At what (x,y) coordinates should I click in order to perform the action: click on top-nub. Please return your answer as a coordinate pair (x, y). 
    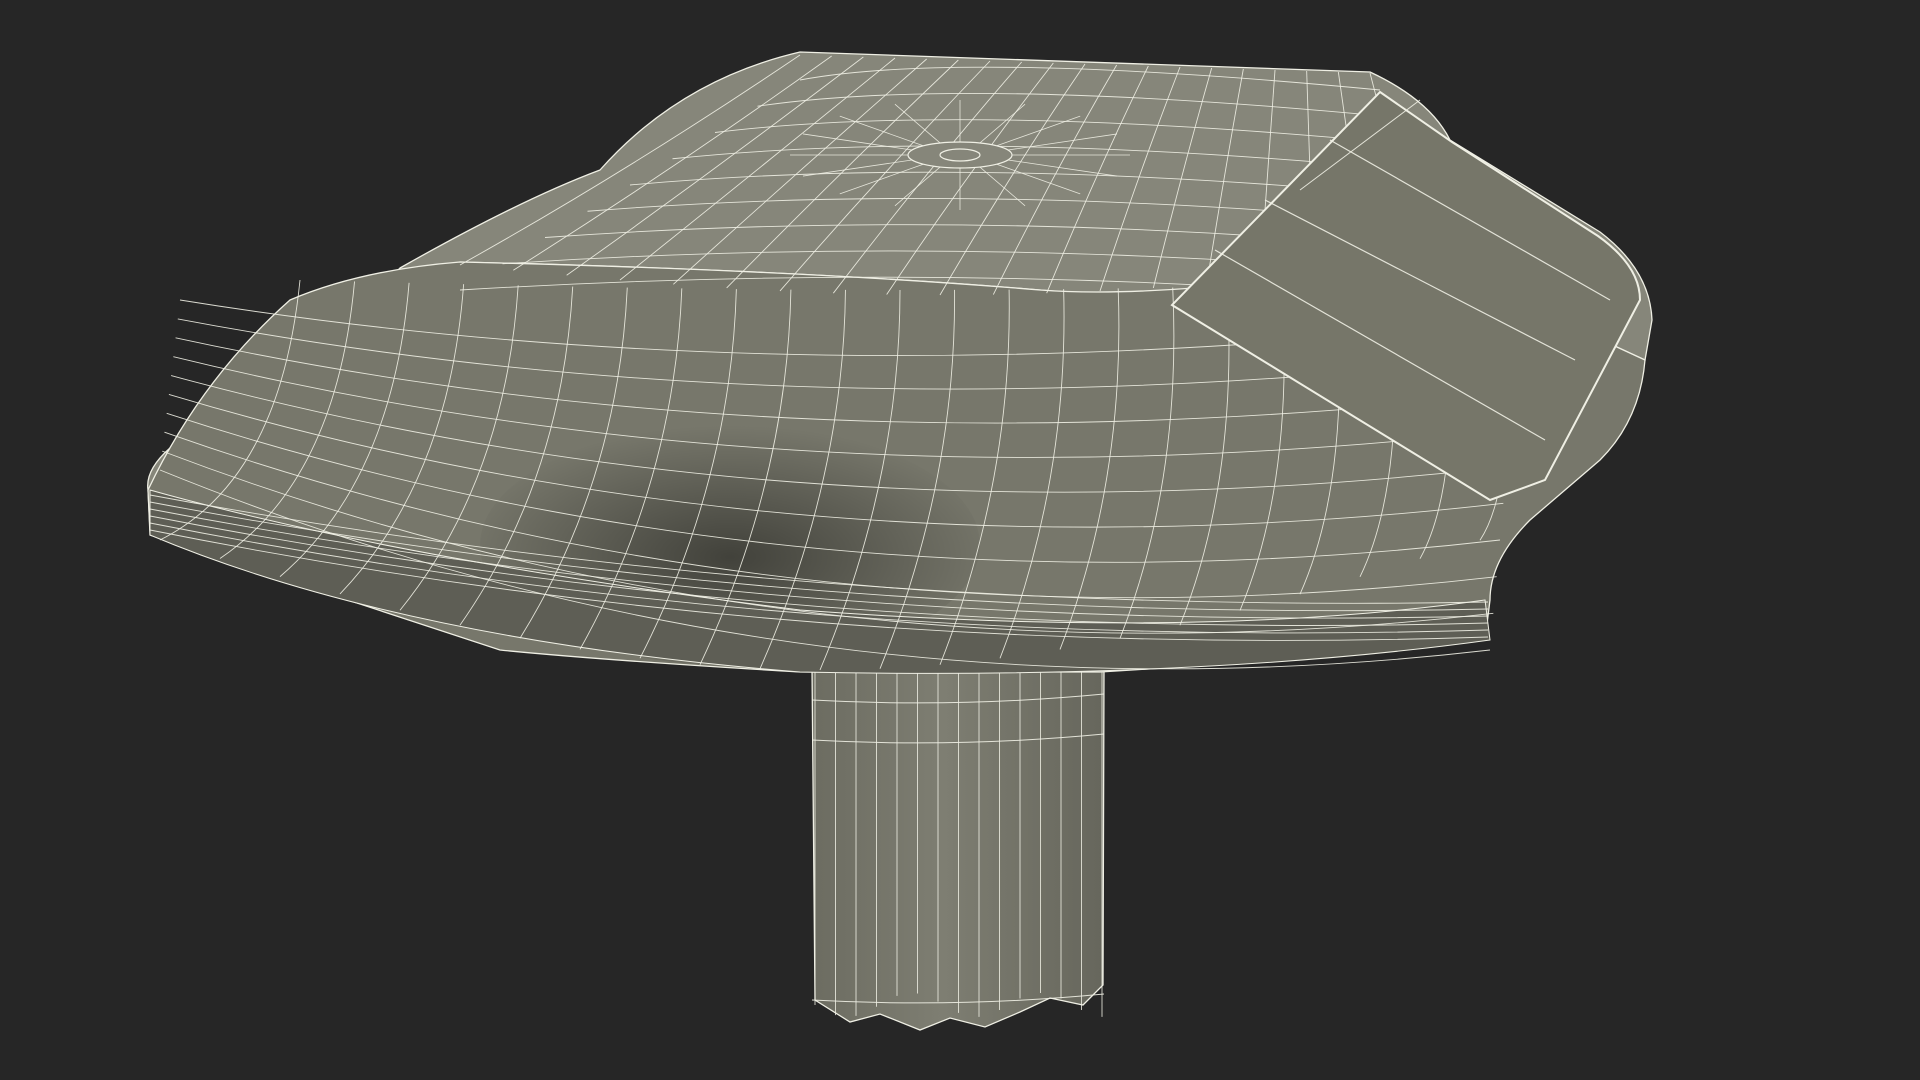
    Looking at the image, I should click on (960, 155).